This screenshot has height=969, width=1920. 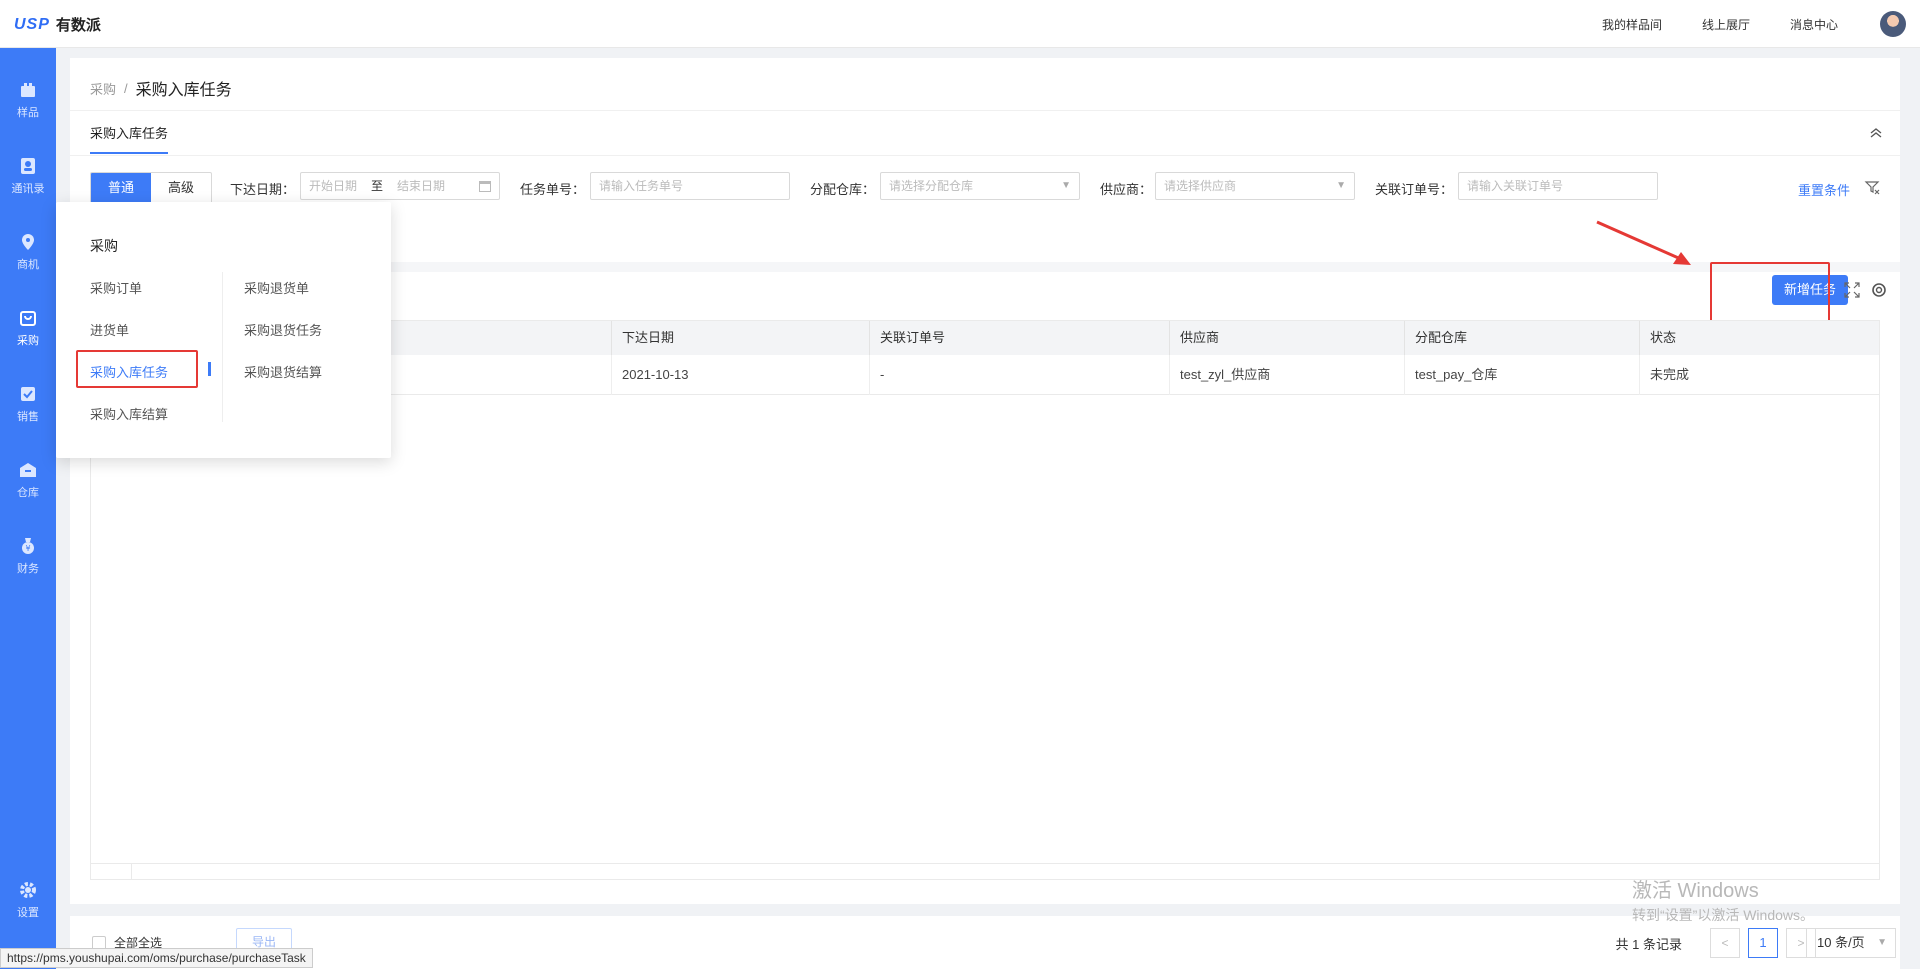 I want to click on filter-mode-toggle: 普通 高级, so click(x=151, y=188).